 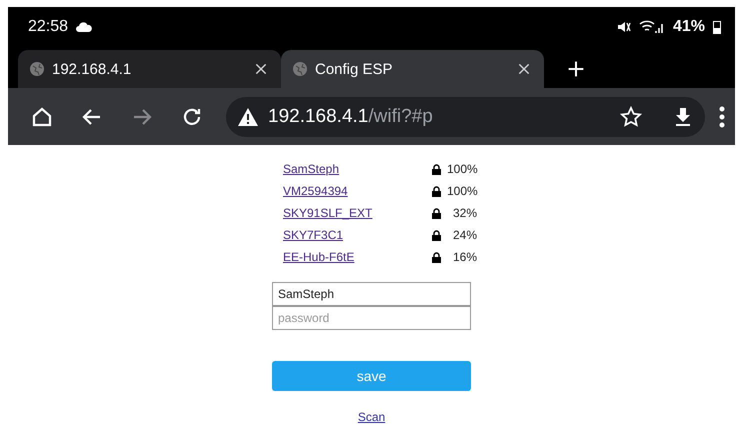 What do you see at coordinates (464, 235) in the screenshot?
I see `signal-strength: 24%` at bounding box center [464, 235].